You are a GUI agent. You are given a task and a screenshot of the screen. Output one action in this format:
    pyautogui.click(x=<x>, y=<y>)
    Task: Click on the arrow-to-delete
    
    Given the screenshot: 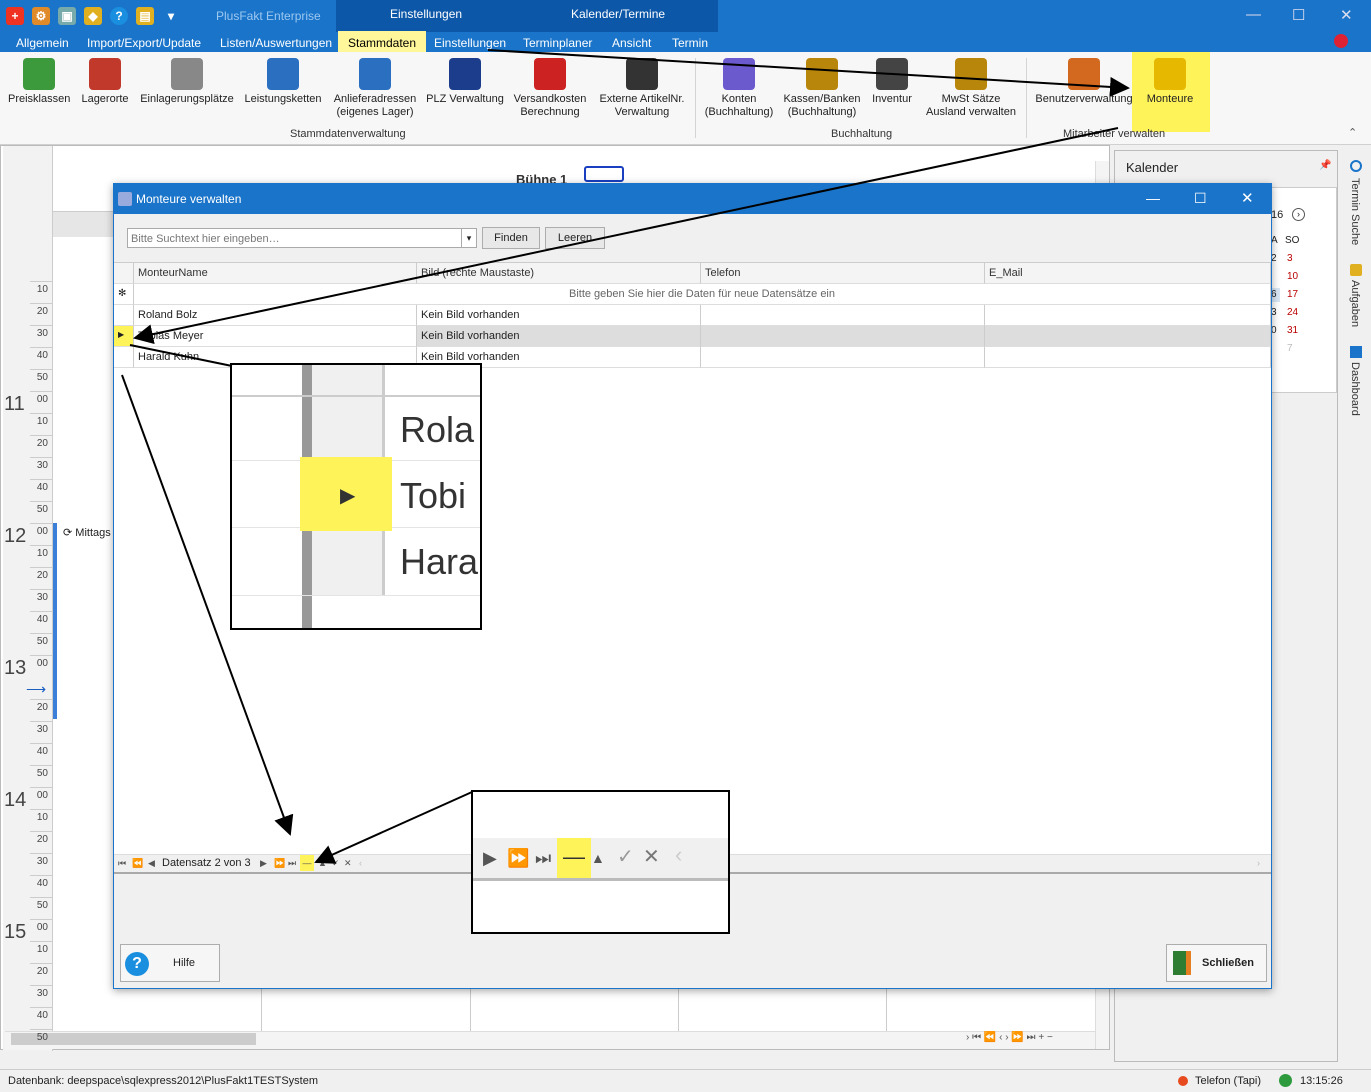 What is the action you would take?
    pyautogui.click(x=393, y=827)
    